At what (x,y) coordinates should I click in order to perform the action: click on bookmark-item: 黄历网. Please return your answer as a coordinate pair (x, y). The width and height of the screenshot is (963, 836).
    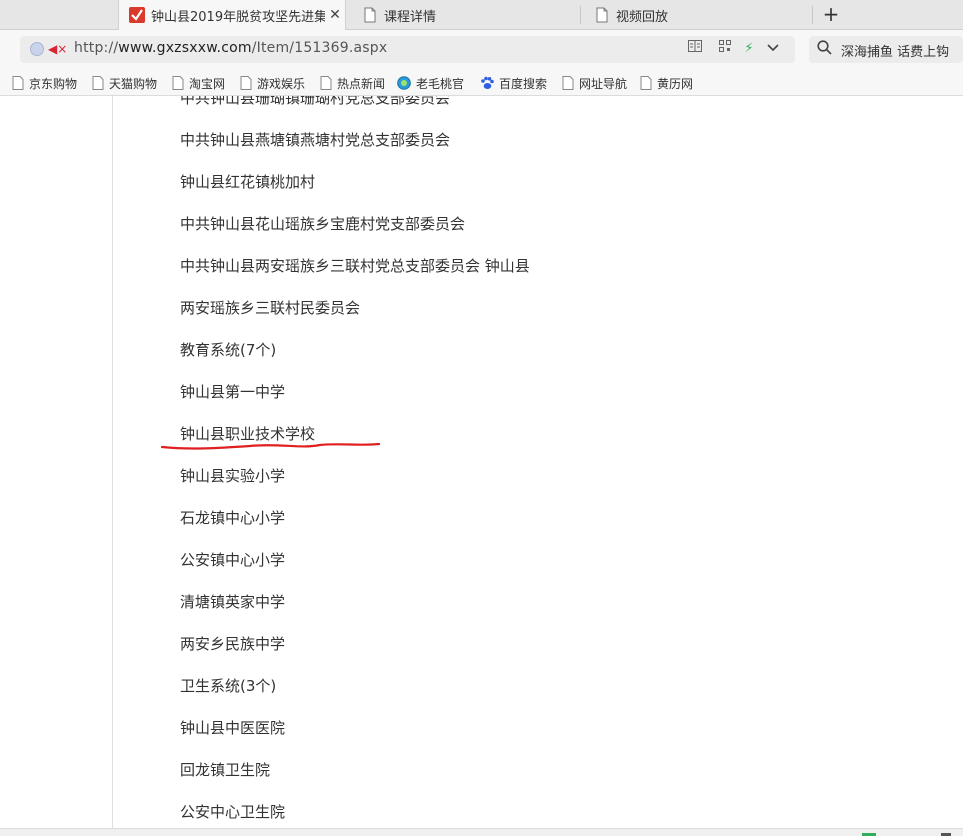
    Looking at the image, I should click on (666, 83).